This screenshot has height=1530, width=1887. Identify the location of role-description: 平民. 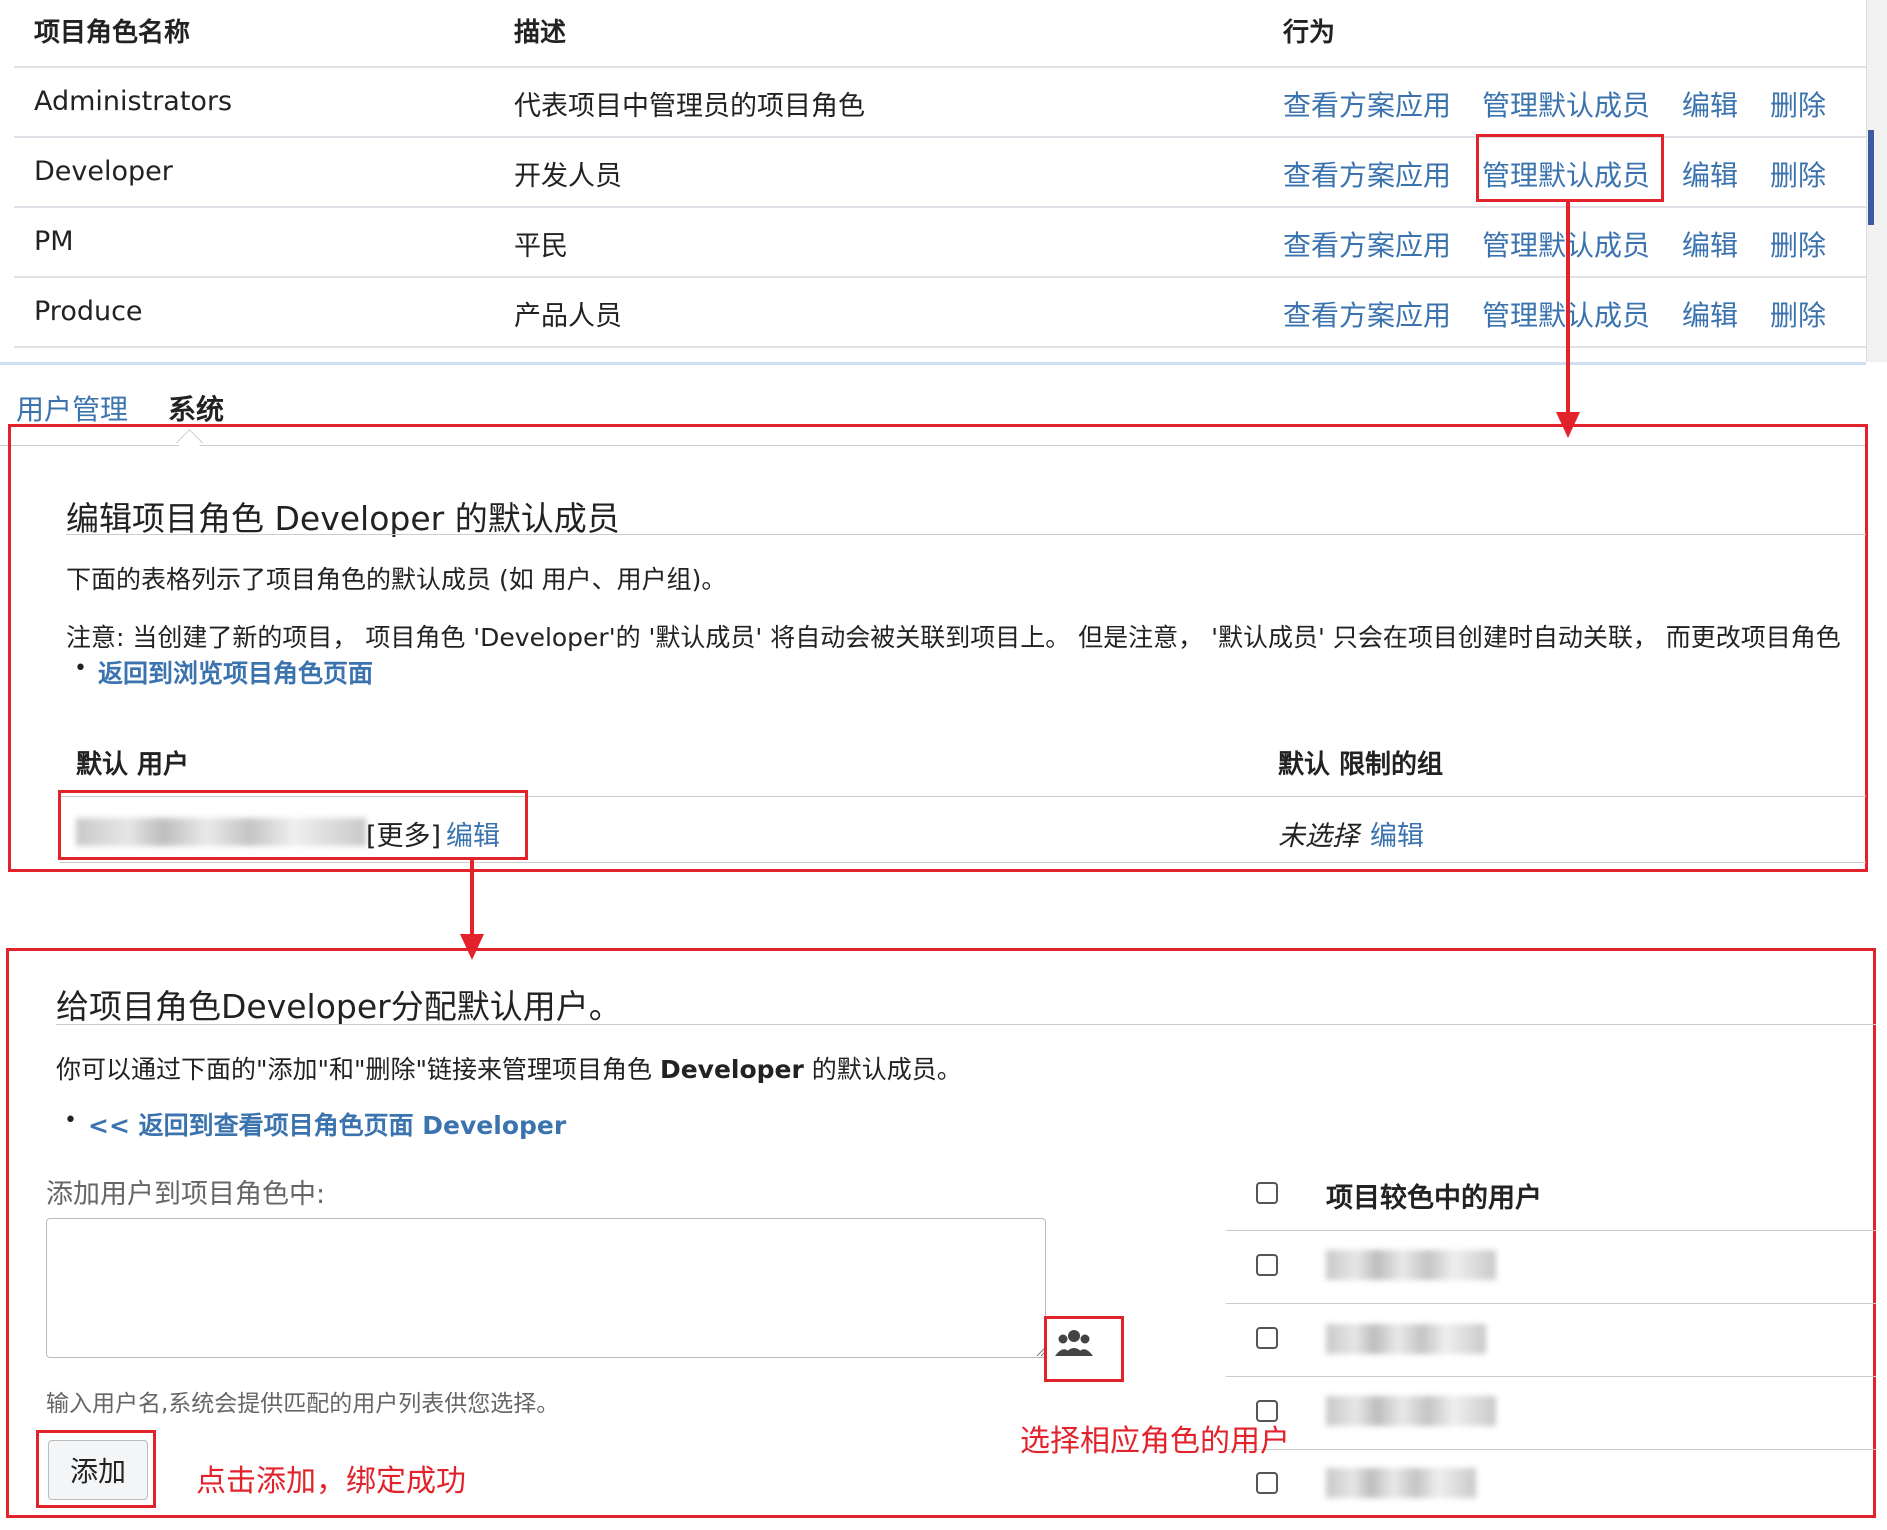
(541, 246).